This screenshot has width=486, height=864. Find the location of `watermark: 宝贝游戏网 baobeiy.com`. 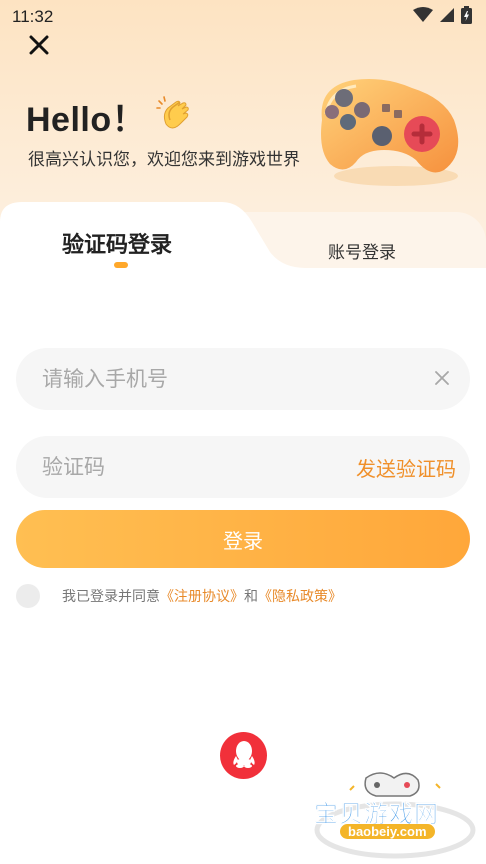

watermark: 宝贝游戏网 baobeiy.com is located at coordinates (395, 814).